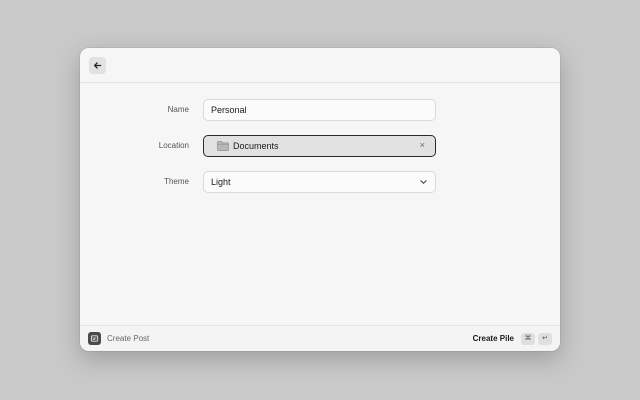  I want to click on name-field: Personal, so click(319, 110).